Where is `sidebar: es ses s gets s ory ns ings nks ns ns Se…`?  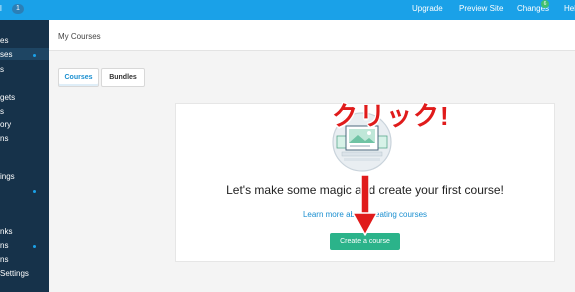 sidebar: es ses s gets s ory ns ings nks ns ns Se… is located at coordinates (24, 156).